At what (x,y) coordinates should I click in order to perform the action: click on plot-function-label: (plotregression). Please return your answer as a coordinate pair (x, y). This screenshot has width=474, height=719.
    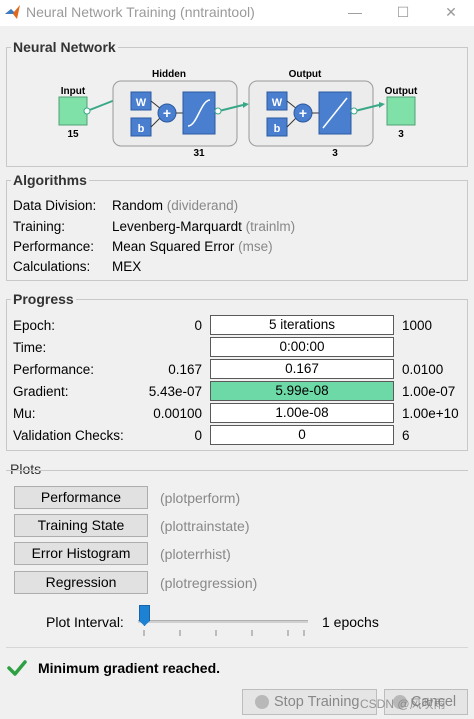
    Looking at the image, I should click on (209, 583).